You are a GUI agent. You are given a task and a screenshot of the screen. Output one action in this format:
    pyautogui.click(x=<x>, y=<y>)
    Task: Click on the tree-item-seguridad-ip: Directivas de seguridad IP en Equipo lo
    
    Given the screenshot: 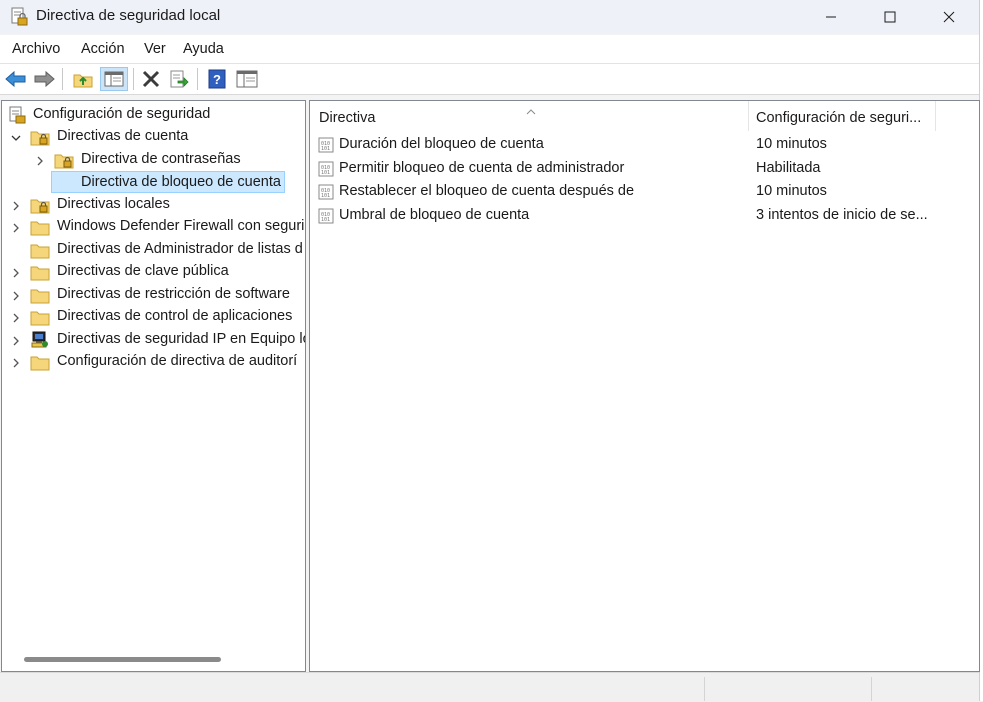 What is the action you would take?
    pyautogui.click(x=153, y=340)
    